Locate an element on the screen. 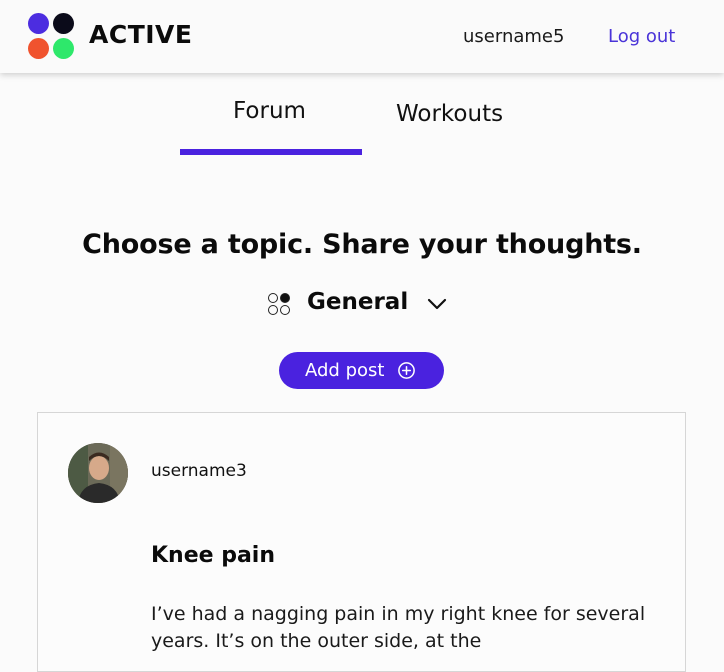 The width and height of the screenshot is (724, 672). post-username: username3 is located at coordinates (199, 471).